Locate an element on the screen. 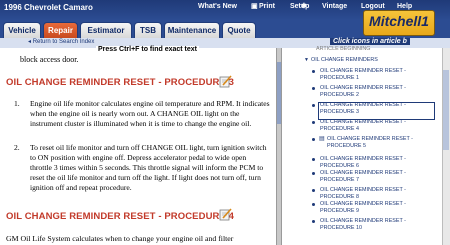  tab-tsb: TSB is located at coordinates (148, 30).